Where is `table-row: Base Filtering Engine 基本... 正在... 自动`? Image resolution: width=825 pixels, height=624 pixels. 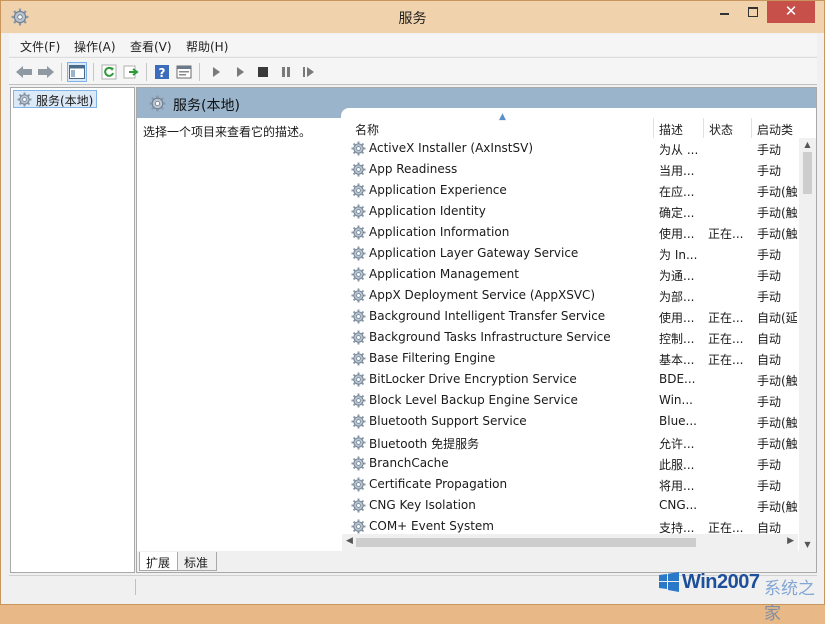 table-row: Base Filtering Engine 基本... 正在... 自动 is located at coordinates (570, 358).